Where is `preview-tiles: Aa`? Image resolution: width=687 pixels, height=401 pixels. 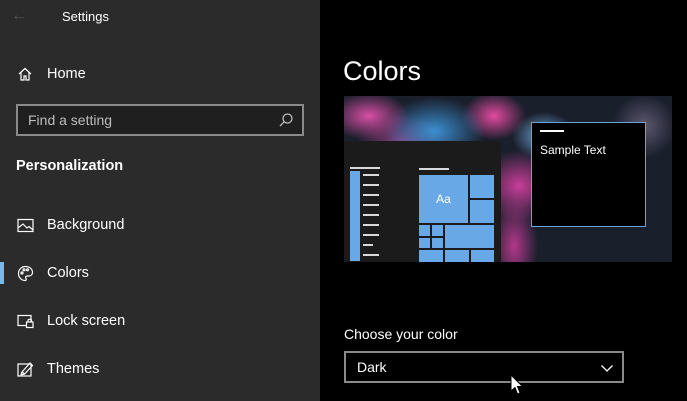 preview-tiles: Aa is located at coordinates (457, 218).